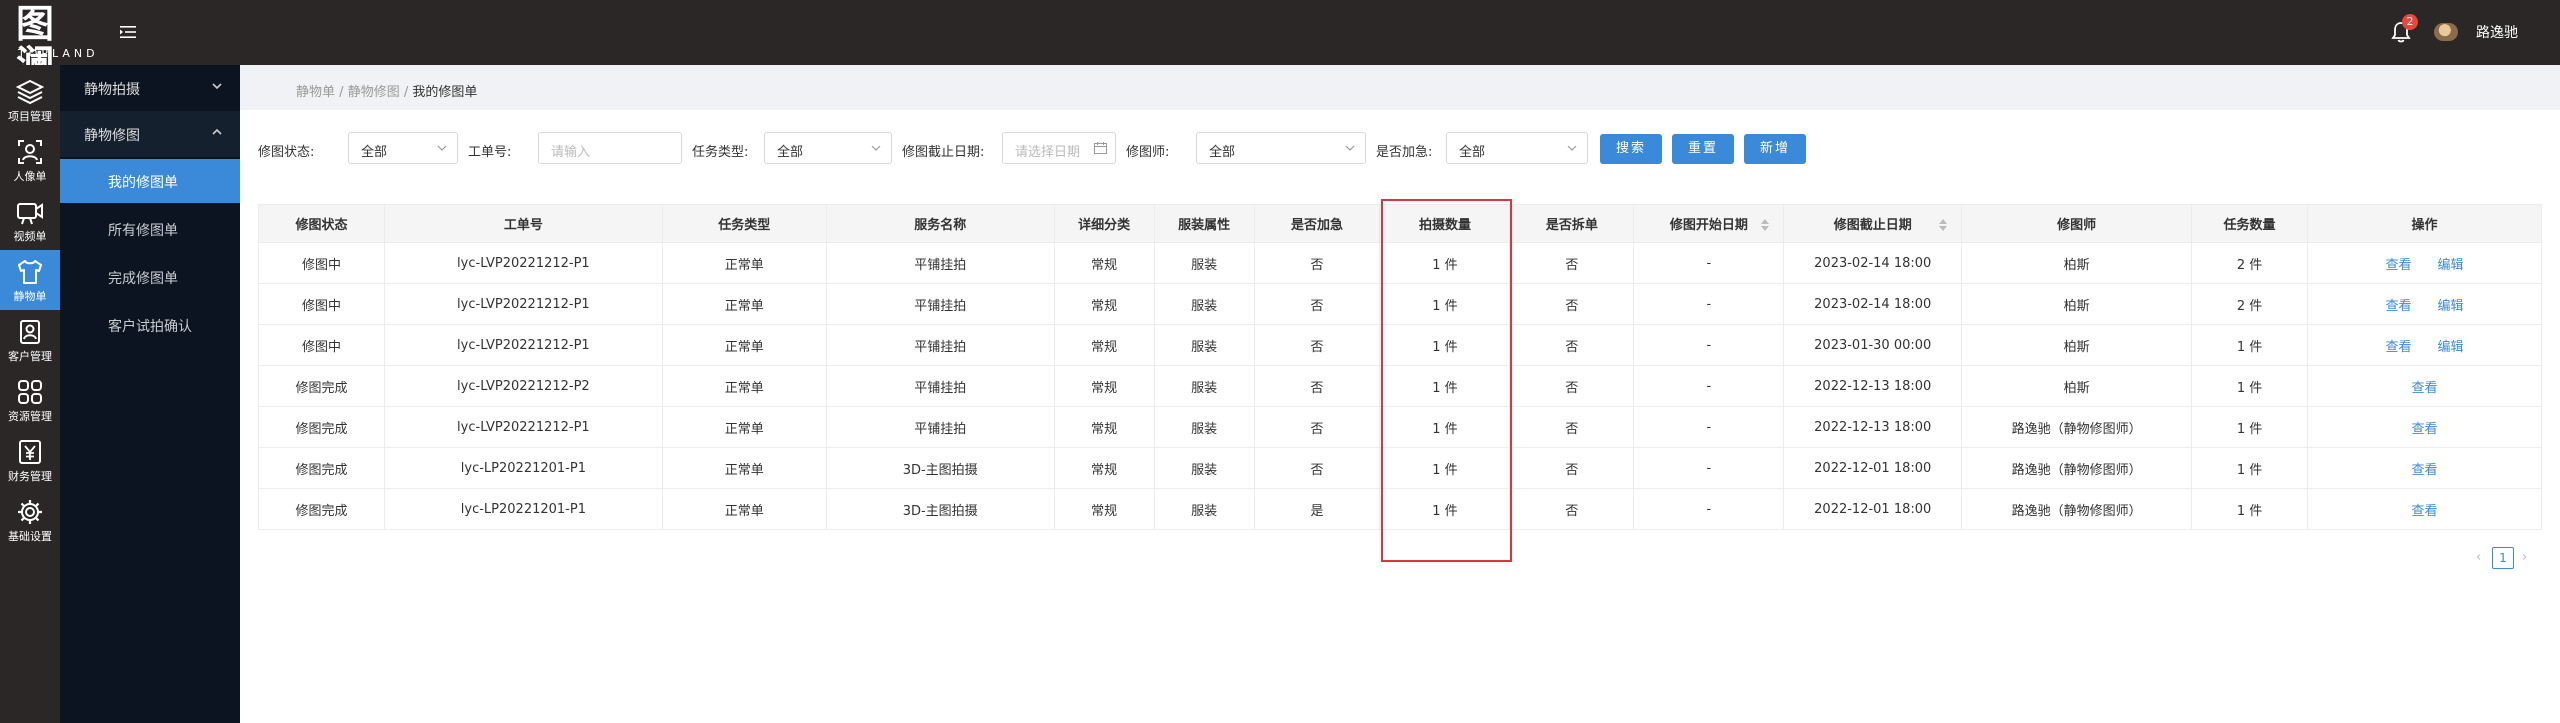 The image size is (2560, 723). What do you see at coordinates (1775, 149) in the screenshot?
I see `add-button: 新增` at bounding box center [1775, 149].